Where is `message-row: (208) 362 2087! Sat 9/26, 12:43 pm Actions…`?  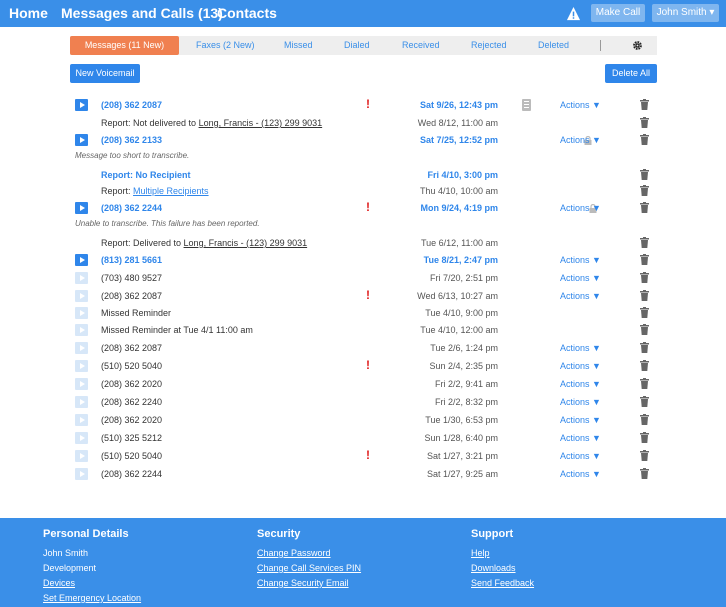
message-row: (208) 362 2087! Sat 9/26, 12:43 pm Actions… is located at coordinates (365, 105).